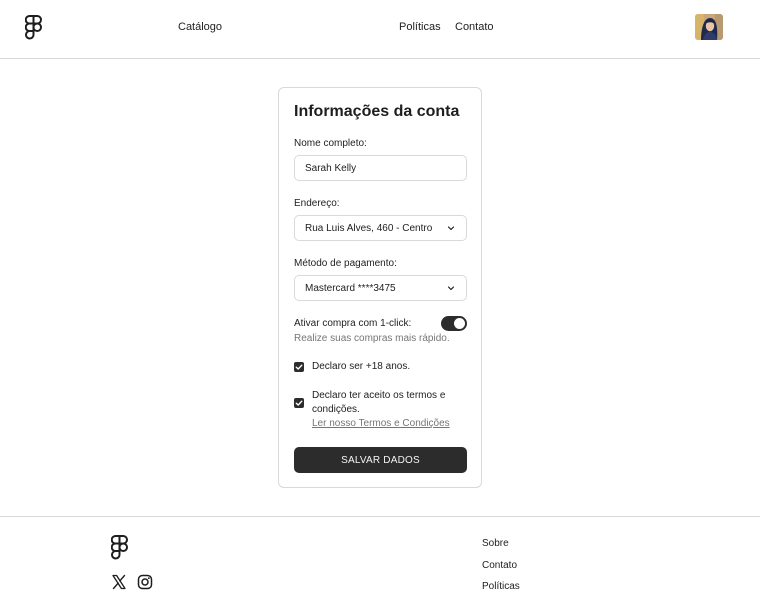  Describe the element at coordinates (200, 27) in the screenshot. I see `nav-link-catalogo: Catálogo` at that location.